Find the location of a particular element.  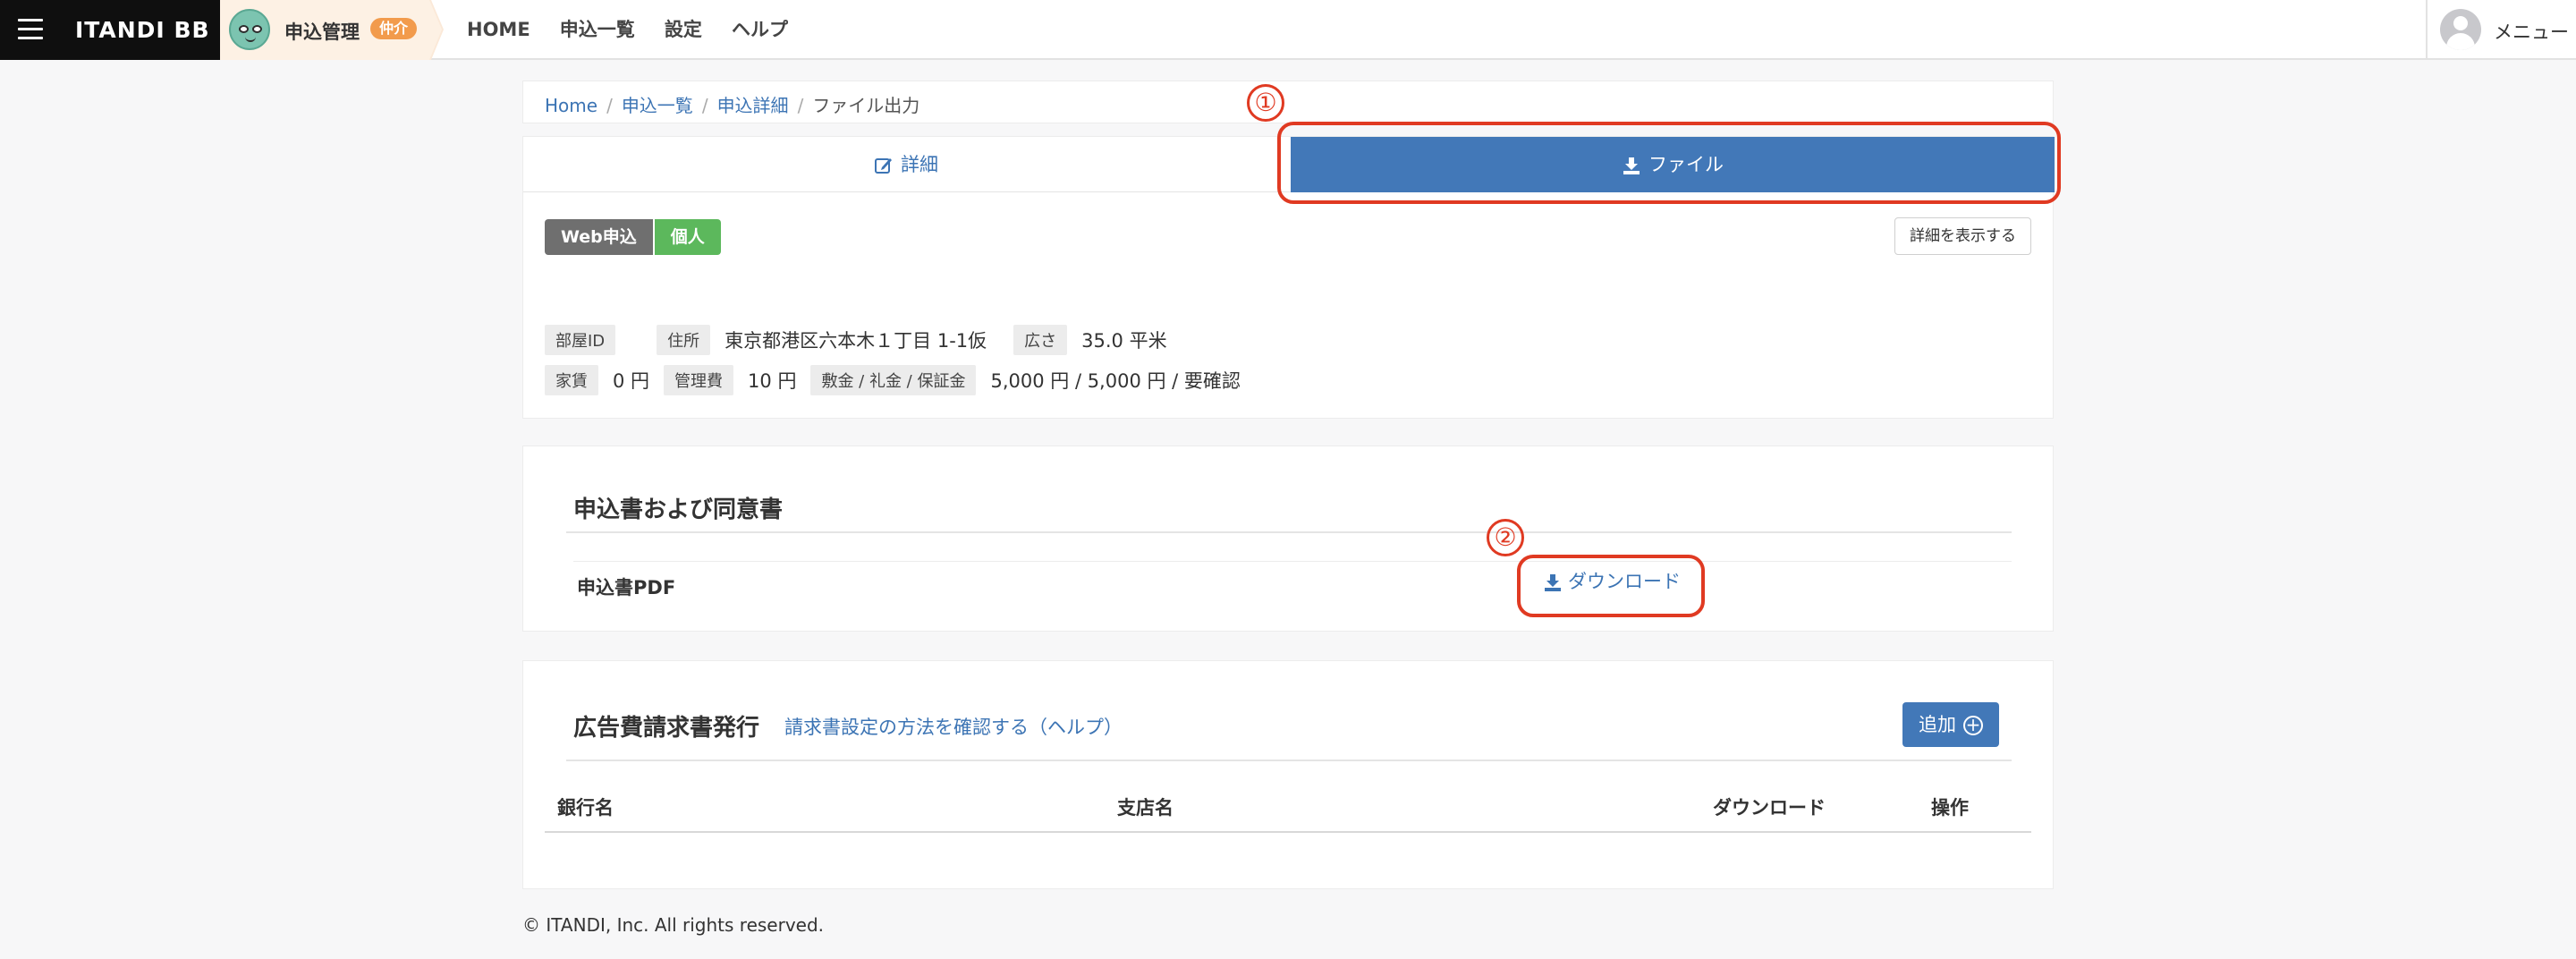

tab-detail: 詳細 is located at coordinates (906, 164).